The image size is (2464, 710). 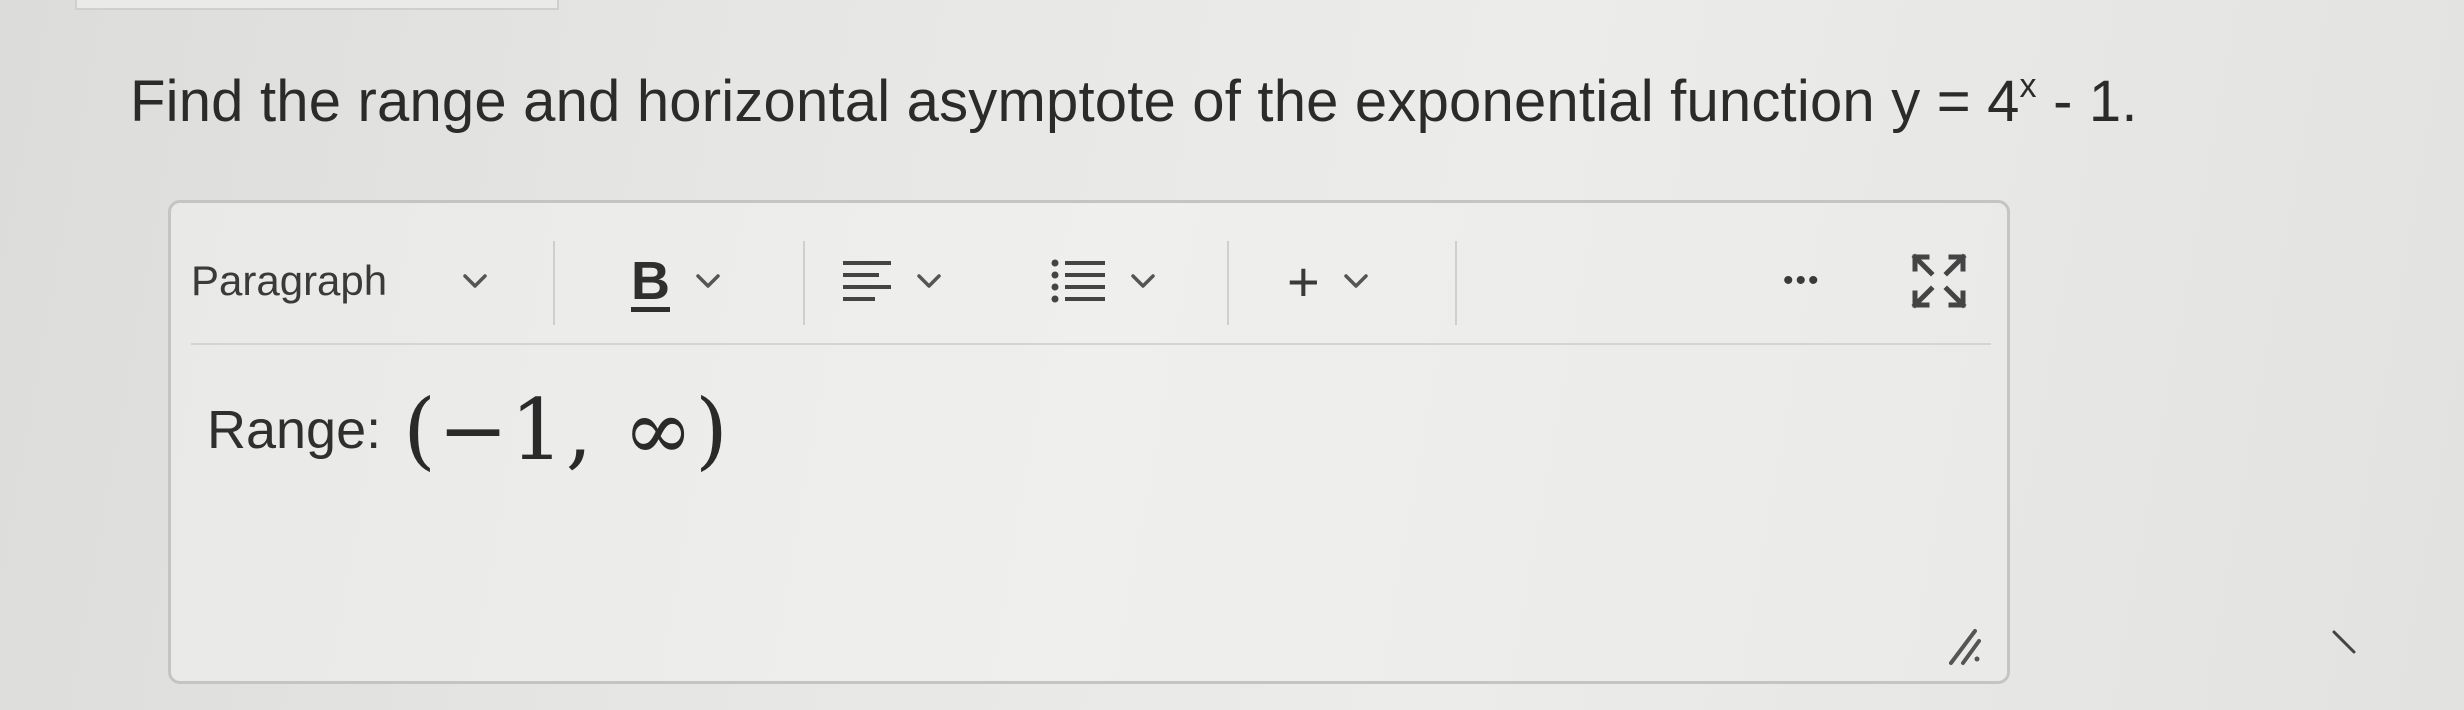 I want to click on question-tail: - 1., so click(x=2087, y=101).